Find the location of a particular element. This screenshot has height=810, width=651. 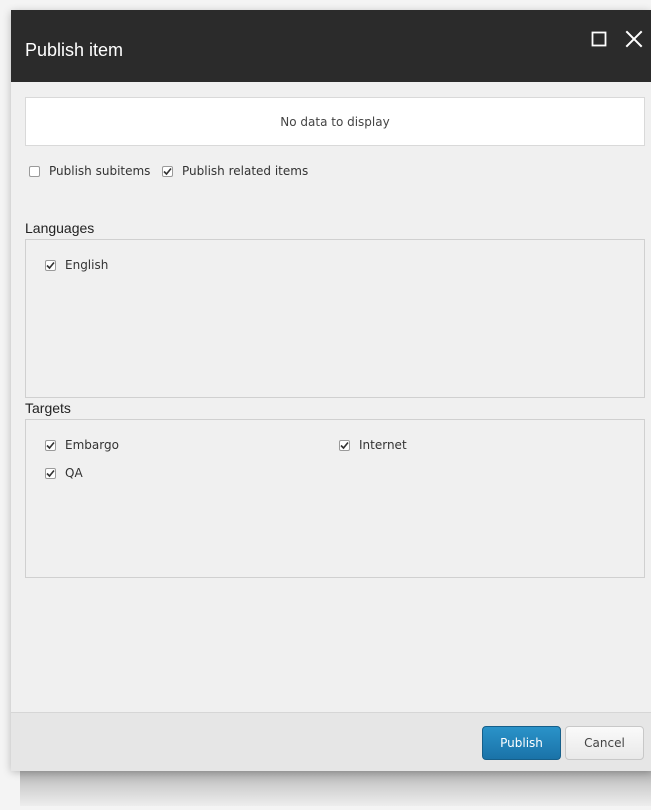

publish-subitems-label: Publish subitems is located at coordinates (100, 171).